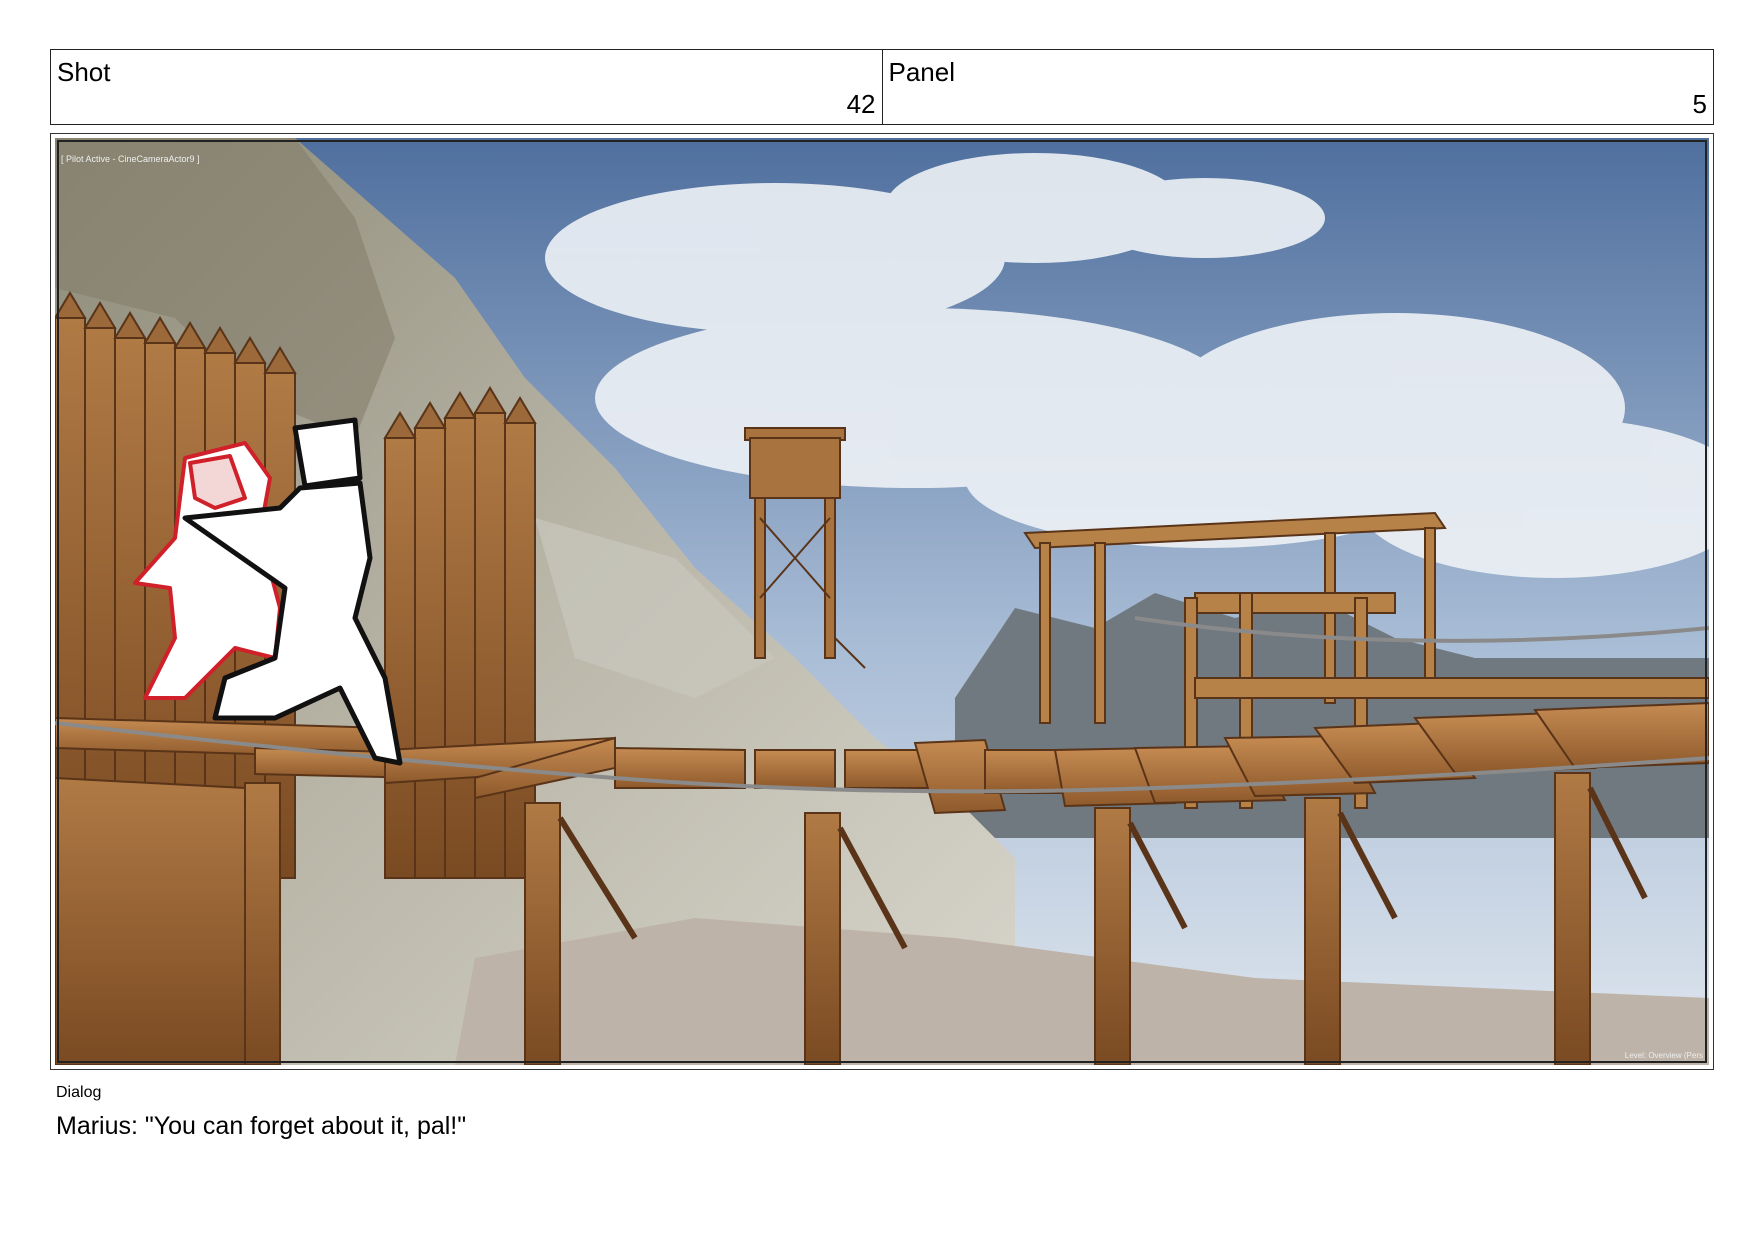 The height and width of the screenshot is (1240, 1754). Describe the element at coordinates (861, 104) in the screenshot. I see `shot-number: 42` at that location.